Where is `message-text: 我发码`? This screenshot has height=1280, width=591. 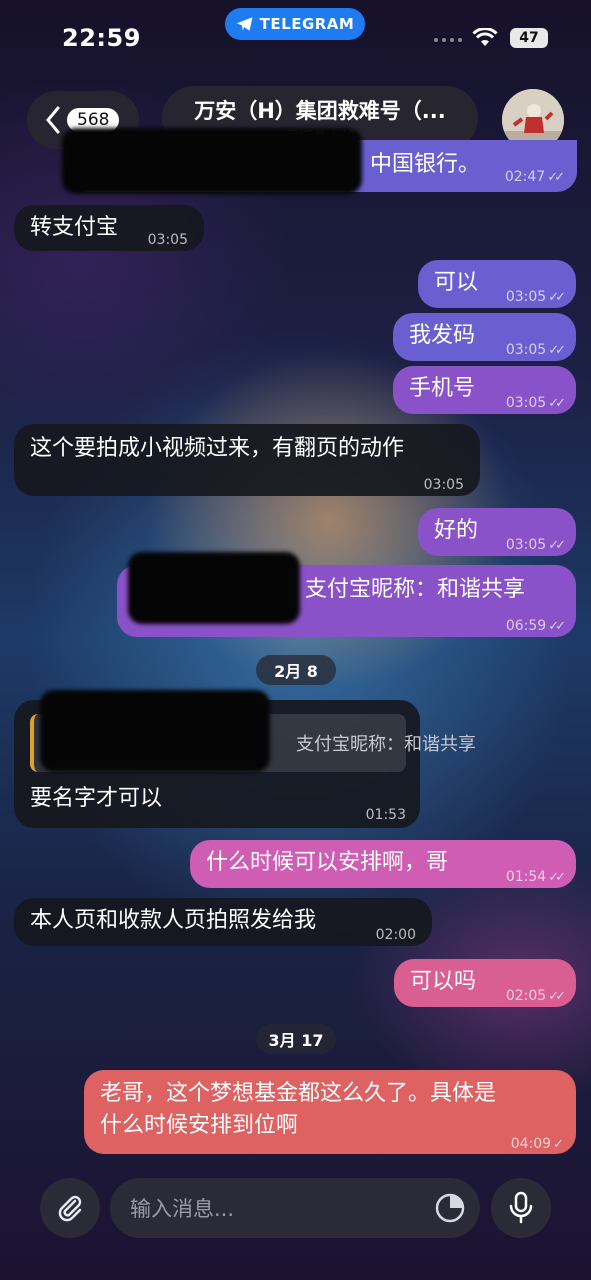 message-text: 我发码 is located at coordinates (442, 335).